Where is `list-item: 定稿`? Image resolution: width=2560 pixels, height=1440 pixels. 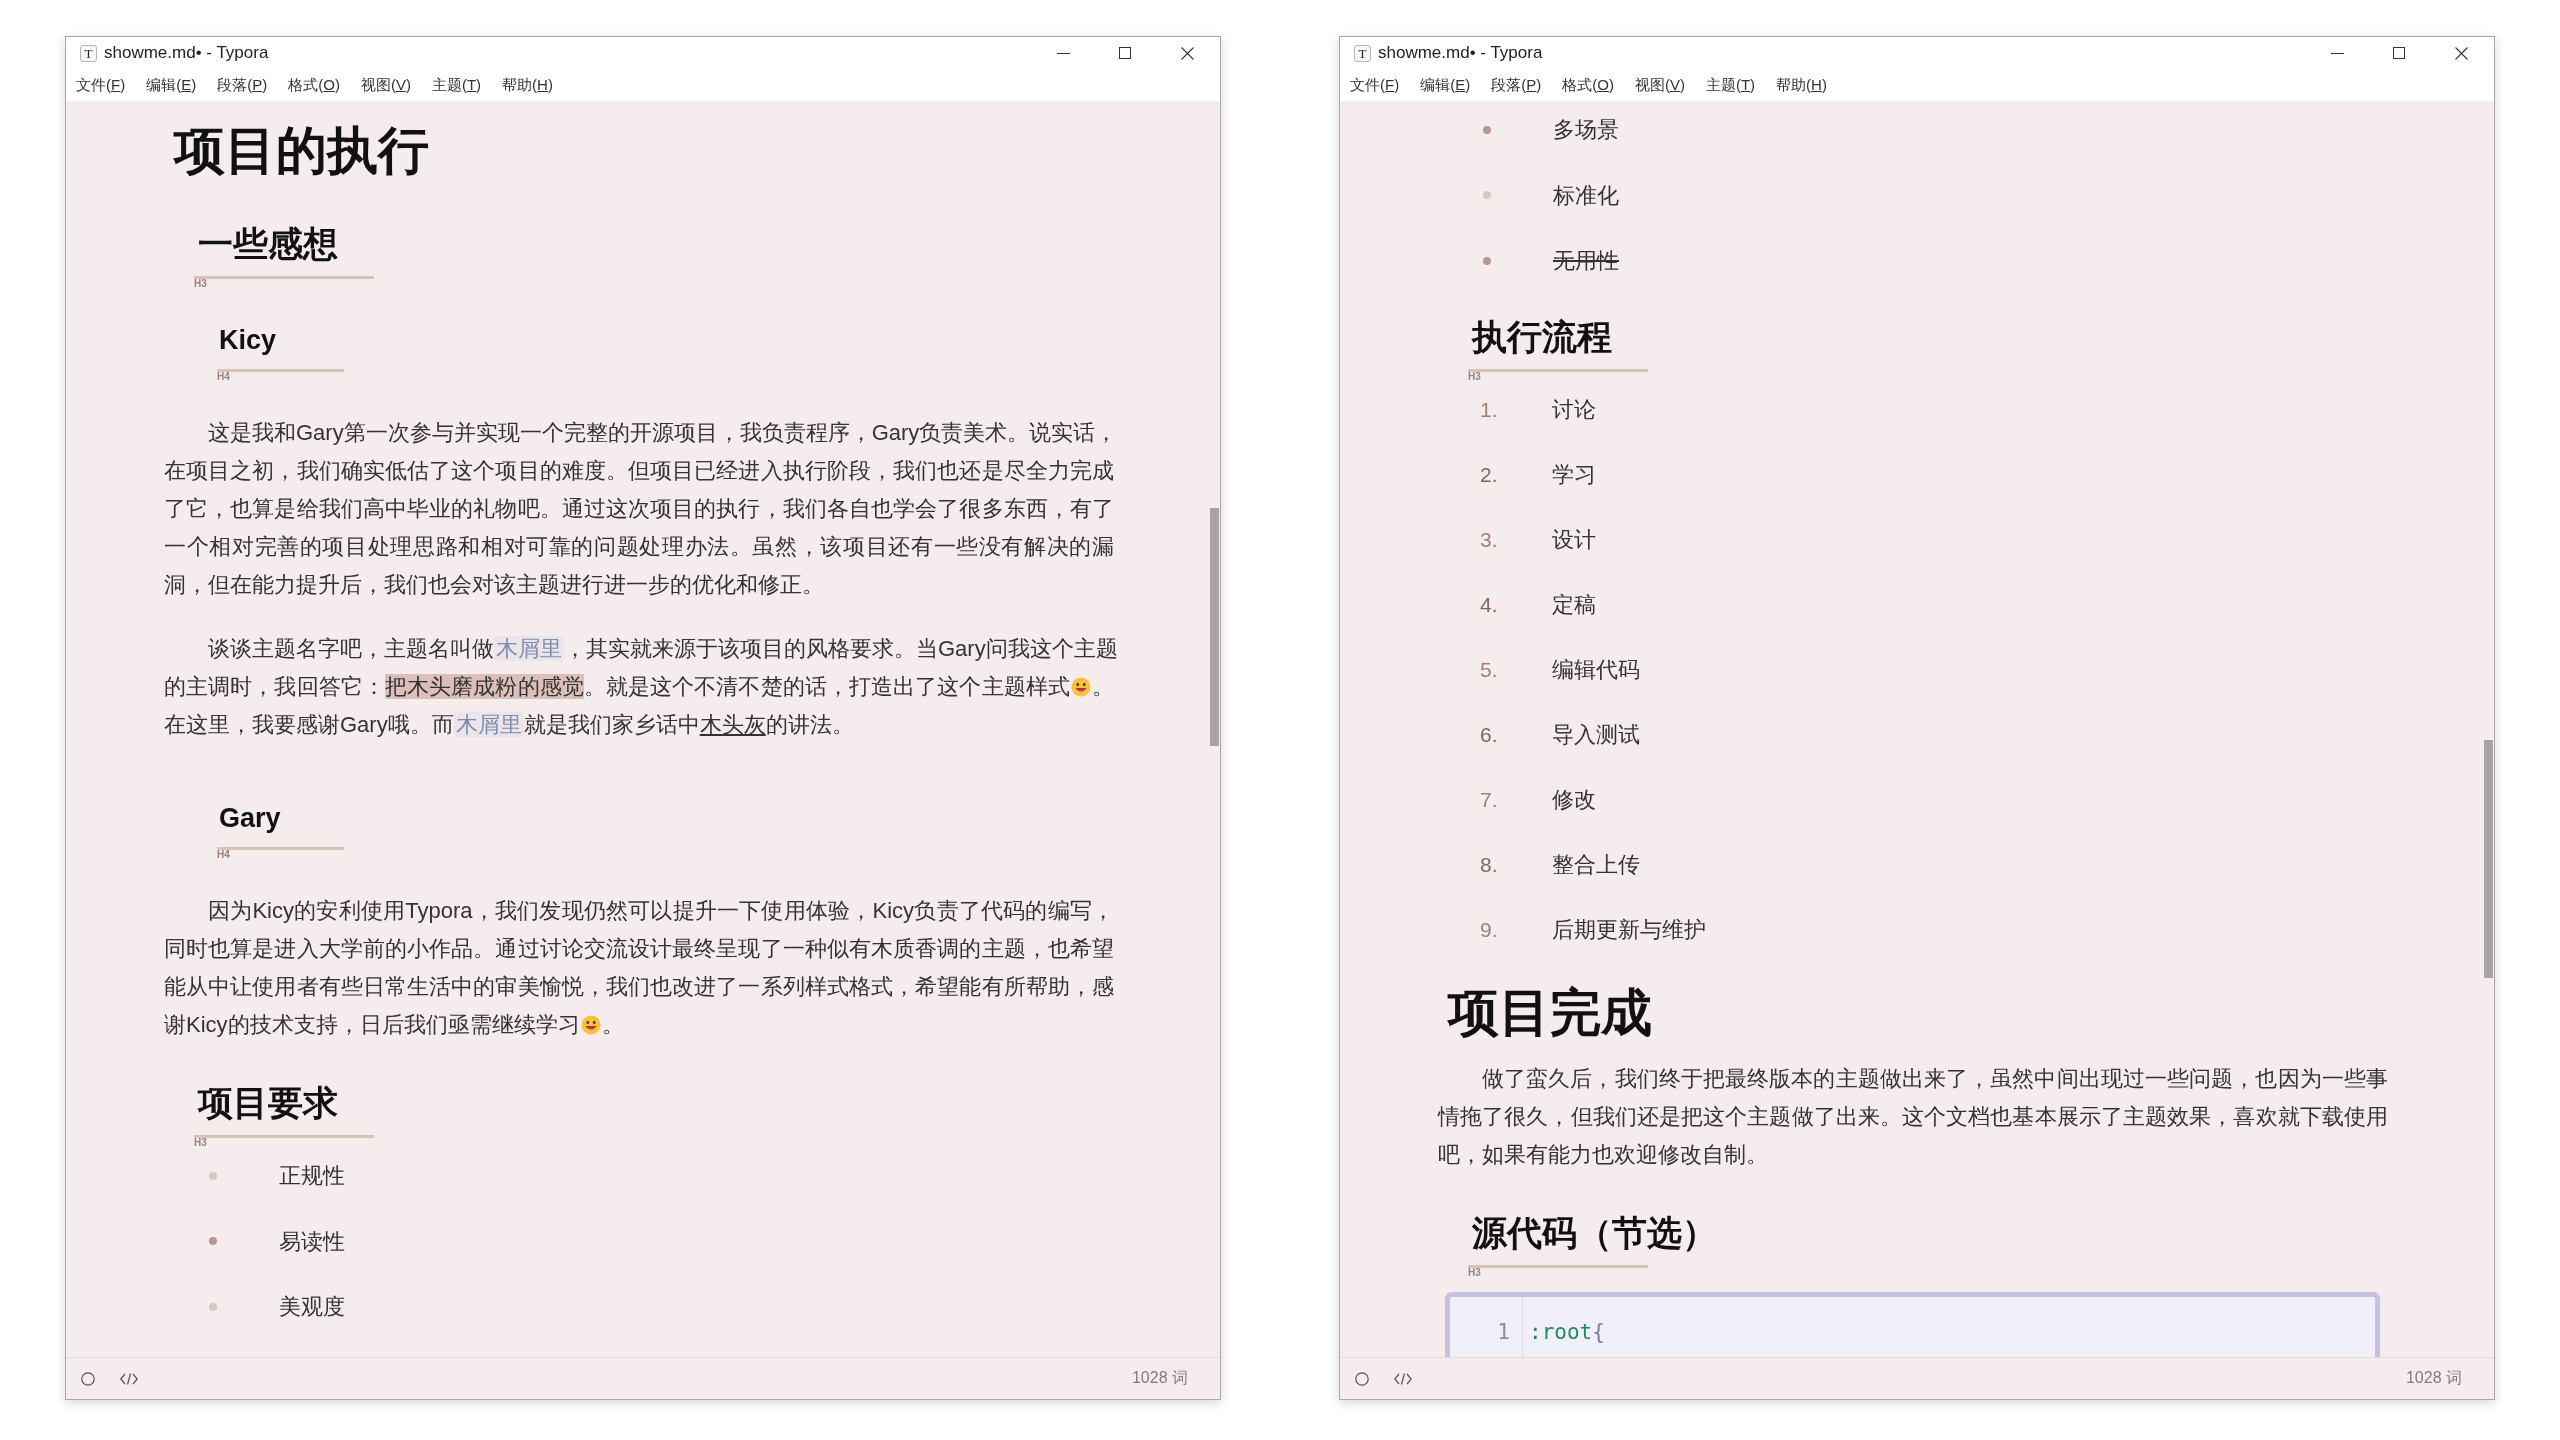 list-item: 定稿 is located at coordinates (1574, 605).